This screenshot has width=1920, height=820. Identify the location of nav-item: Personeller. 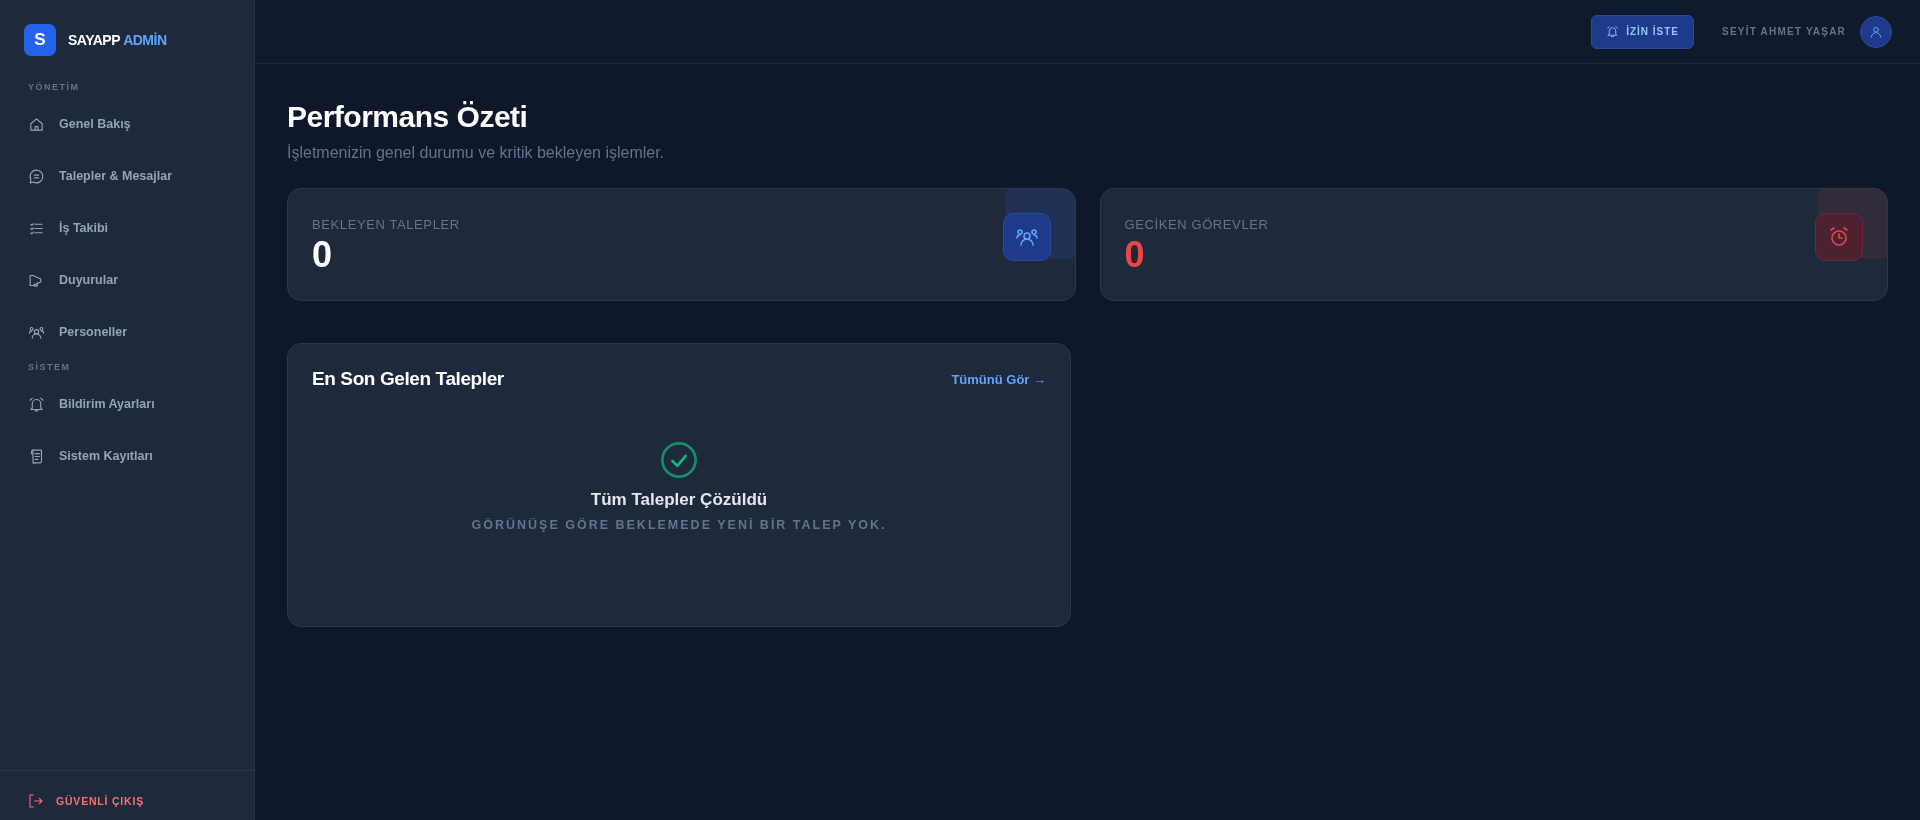
(127, 332).